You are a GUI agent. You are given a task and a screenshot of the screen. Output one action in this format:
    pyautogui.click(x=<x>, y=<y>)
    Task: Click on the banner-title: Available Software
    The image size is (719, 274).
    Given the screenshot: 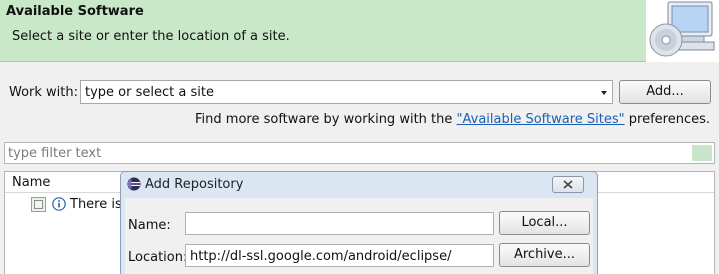 What is the action you would take?
    pyautogui.click(x=75, y=11)
    